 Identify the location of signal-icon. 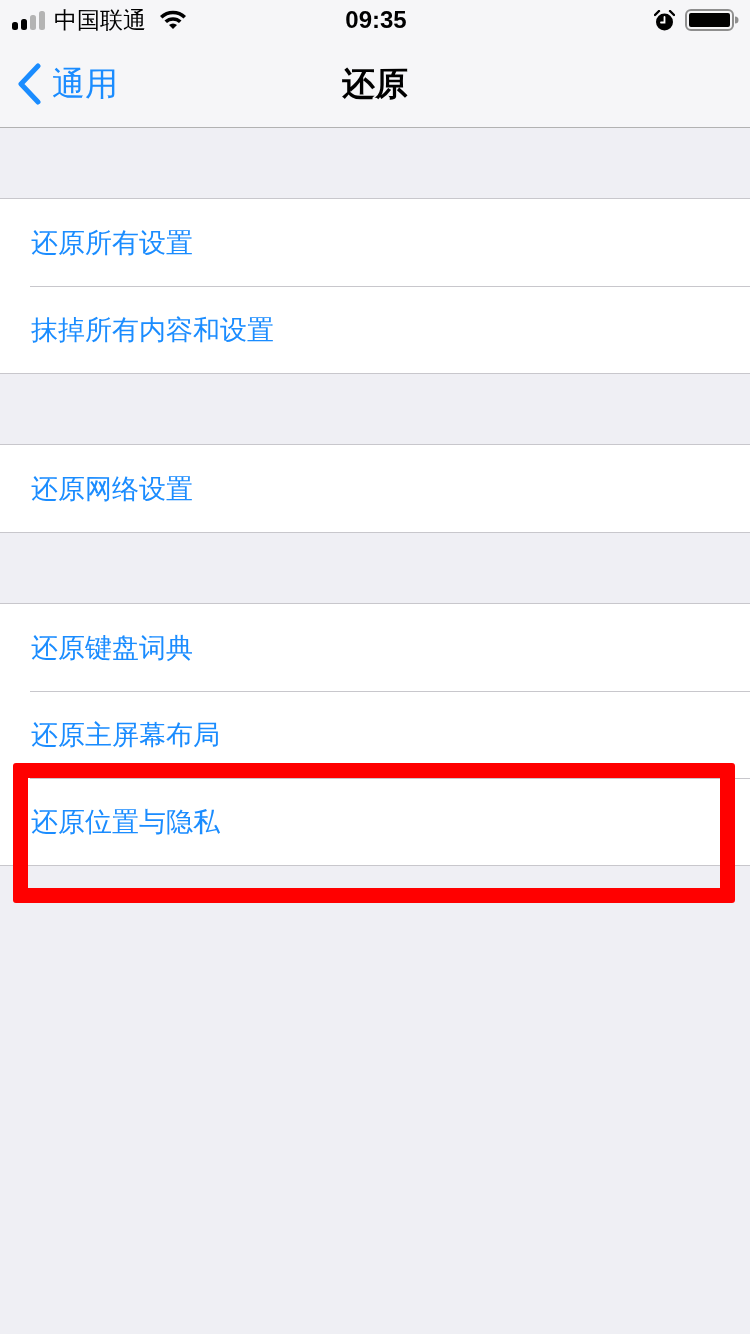
(29, 20).